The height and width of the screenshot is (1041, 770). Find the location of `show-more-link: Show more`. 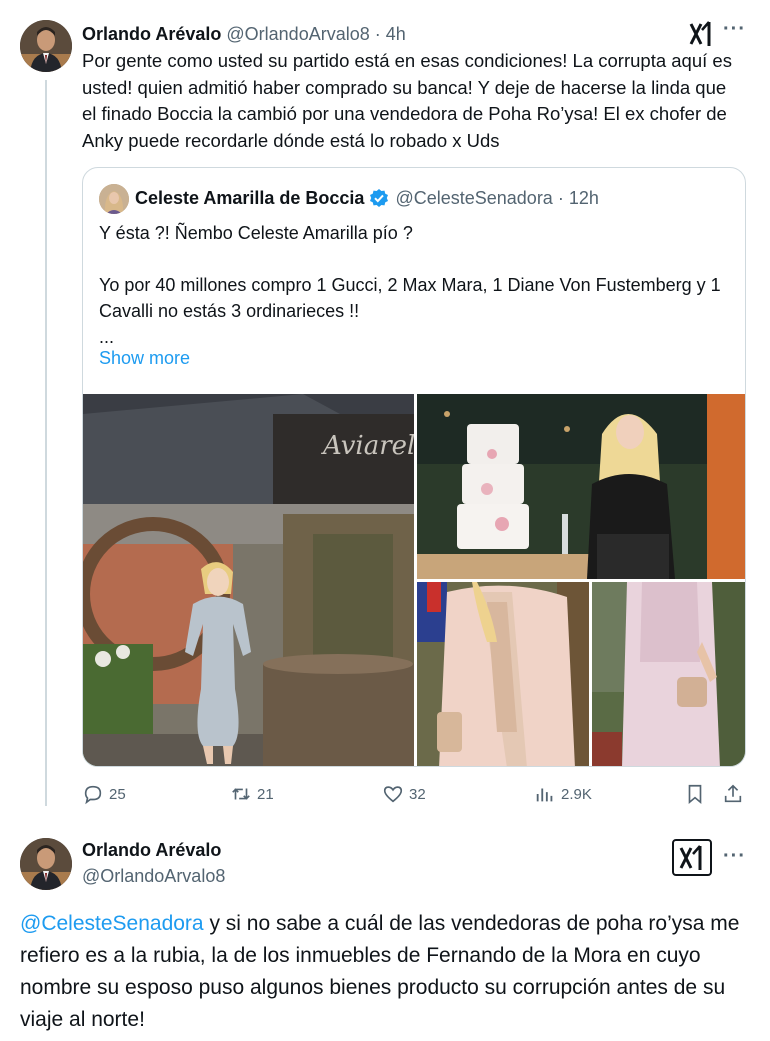

show-more-link: Show more is located at coordinates (144, 358).